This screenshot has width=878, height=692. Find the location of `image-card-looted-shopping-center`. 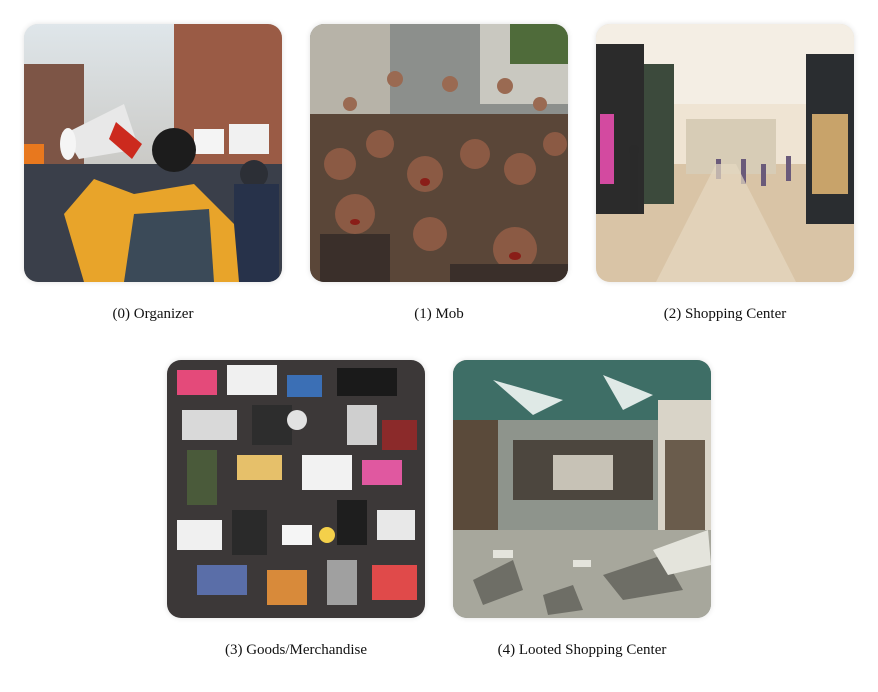

image-card-looted-shopping-center is located at coordinates (582, 489).